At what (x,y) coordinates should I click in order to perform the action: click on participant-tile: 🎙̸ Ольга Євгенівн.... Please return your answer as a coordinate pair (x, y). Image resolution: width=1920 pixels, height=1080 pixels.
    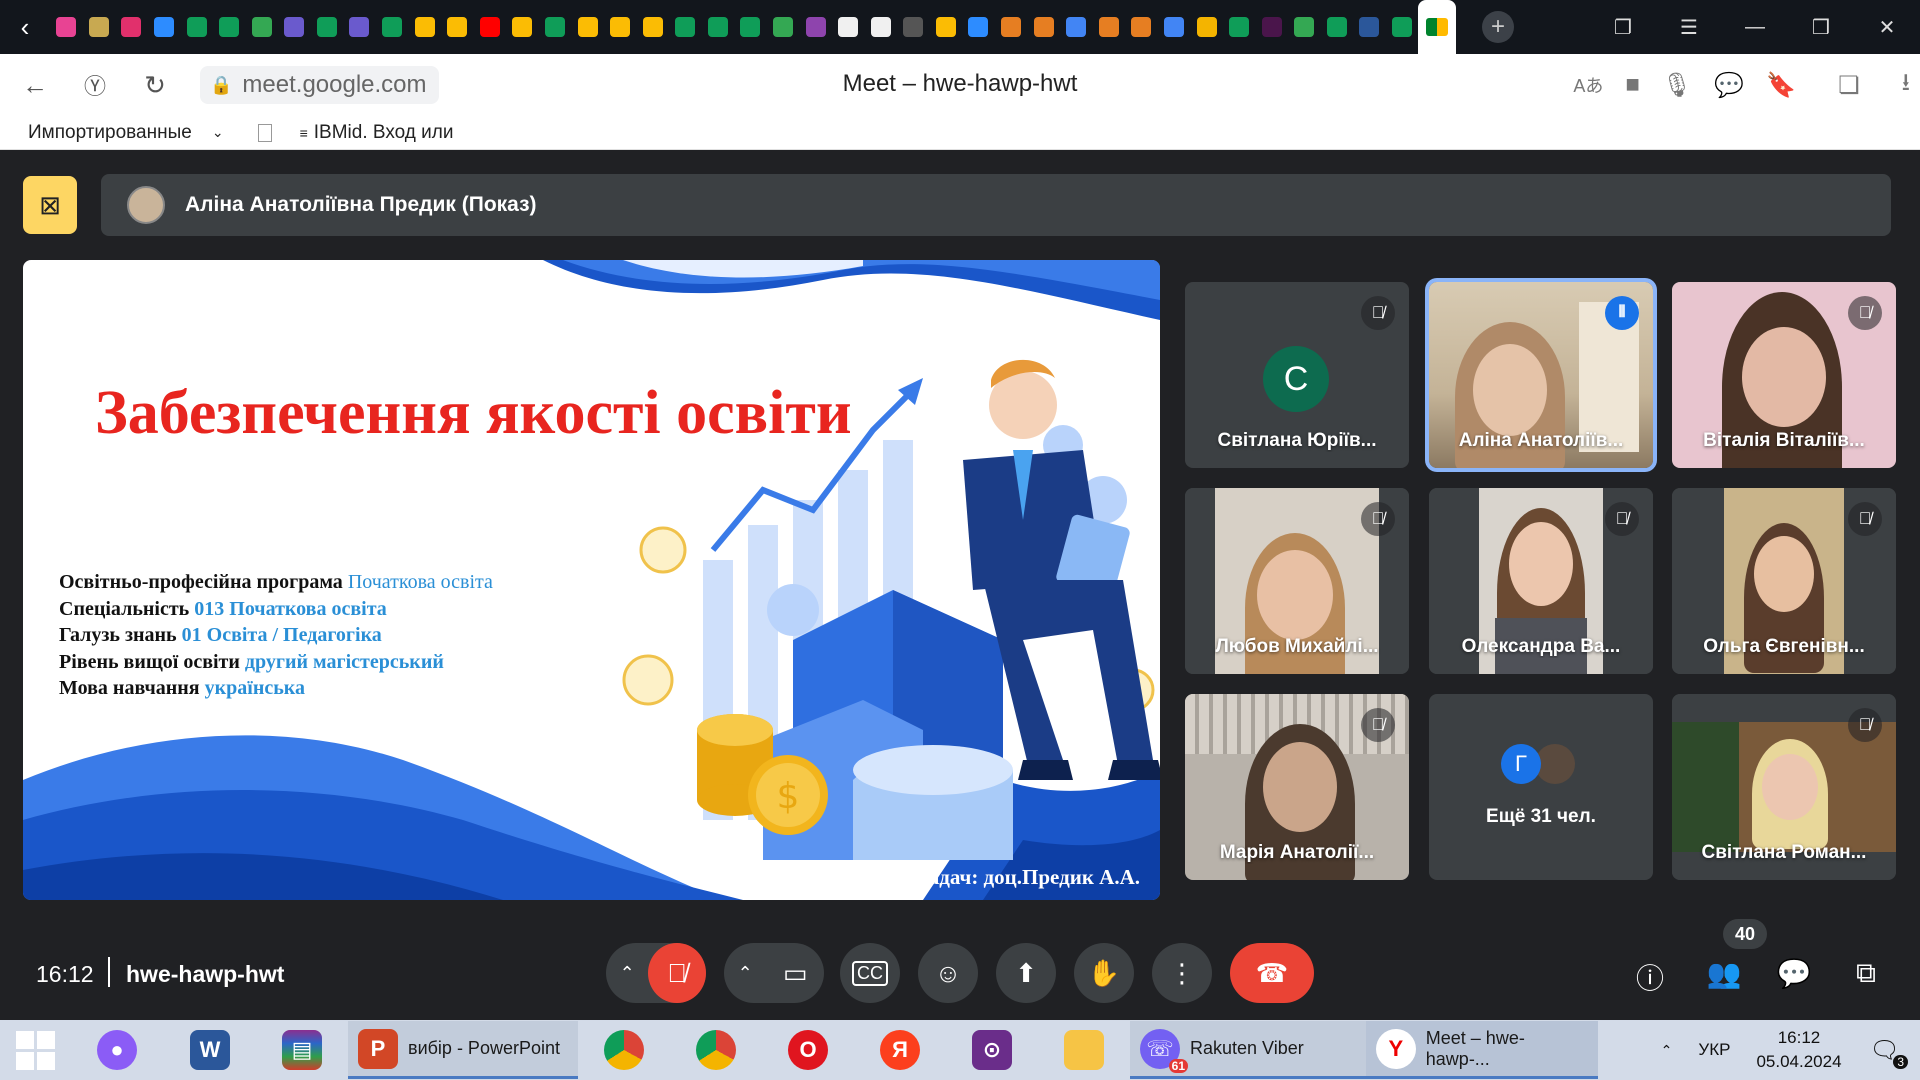
    Looking at the image, I should click on (1784, 581).